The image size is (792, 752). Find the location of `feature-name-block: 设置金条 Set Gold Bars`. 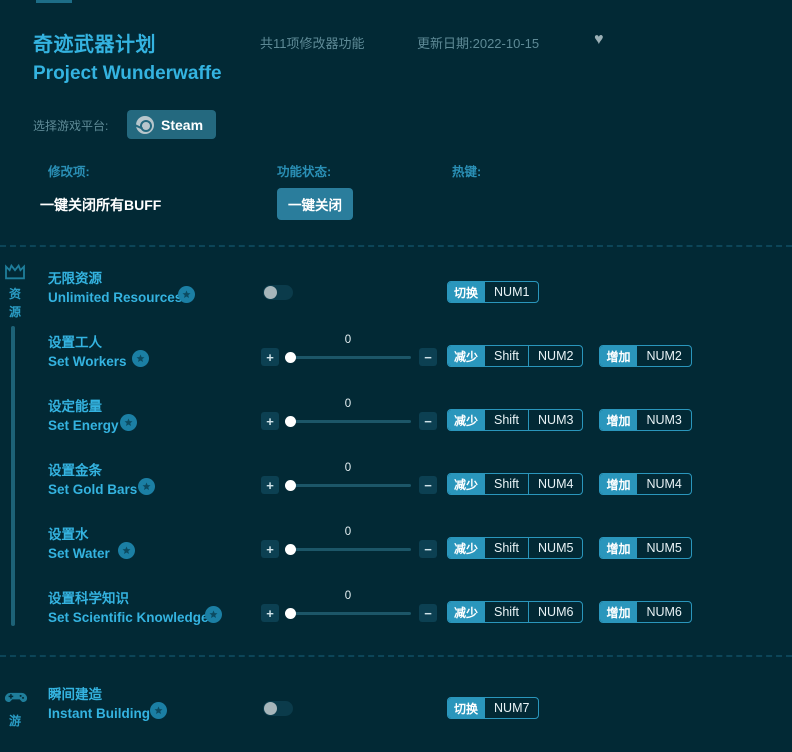

feature-name-block: 设置金条 Set Gold Bars is located at coordinates (92, 480).